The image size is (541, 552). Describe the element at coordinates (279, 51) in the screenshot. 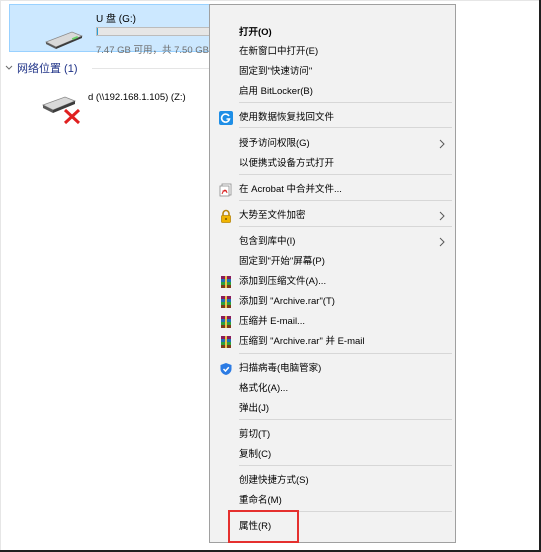

I see `menu-item-label: 在新窗口中打开(E)` at that location.